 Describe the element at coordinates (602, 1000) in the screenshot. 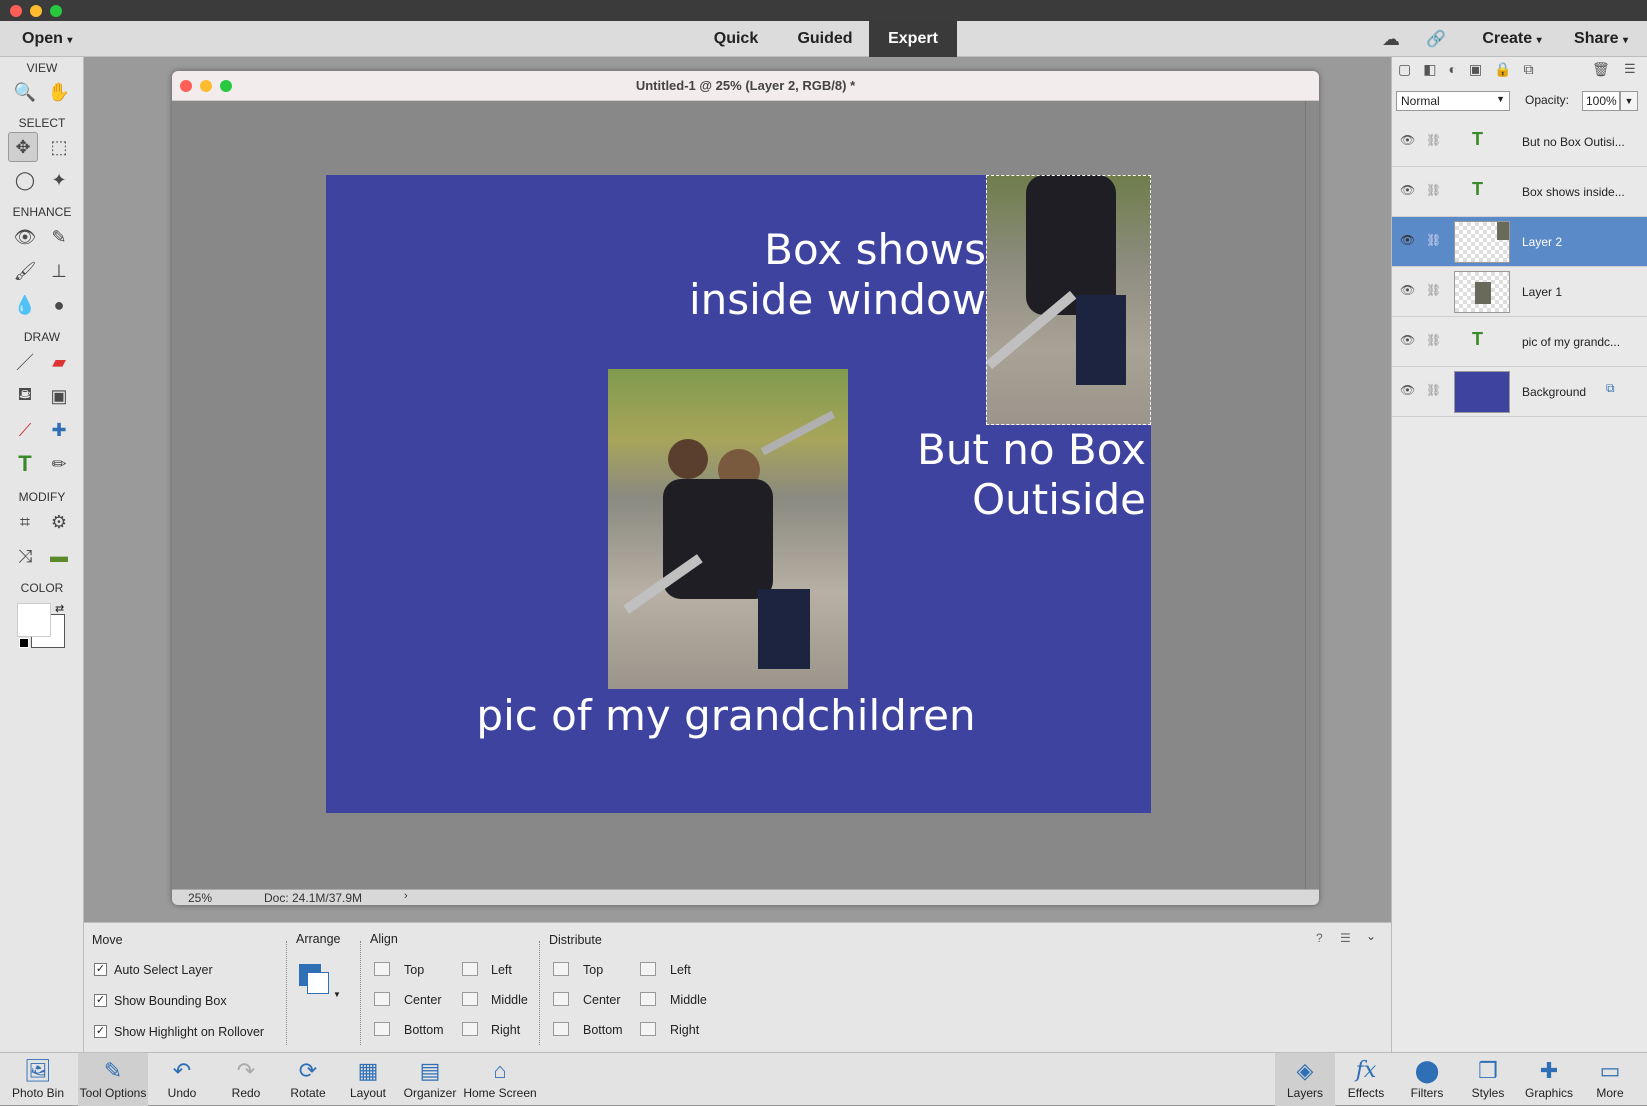

I see `distribute-center-label: Center` at that location.